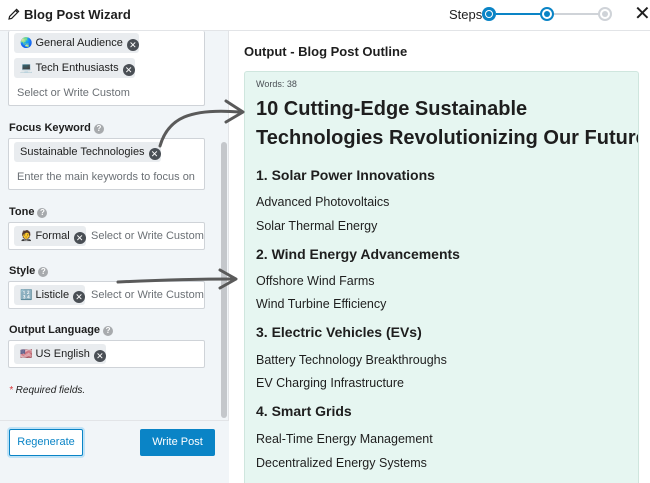  I want to click on output-title: Output - Blog Post Outline, so click(326, 51).